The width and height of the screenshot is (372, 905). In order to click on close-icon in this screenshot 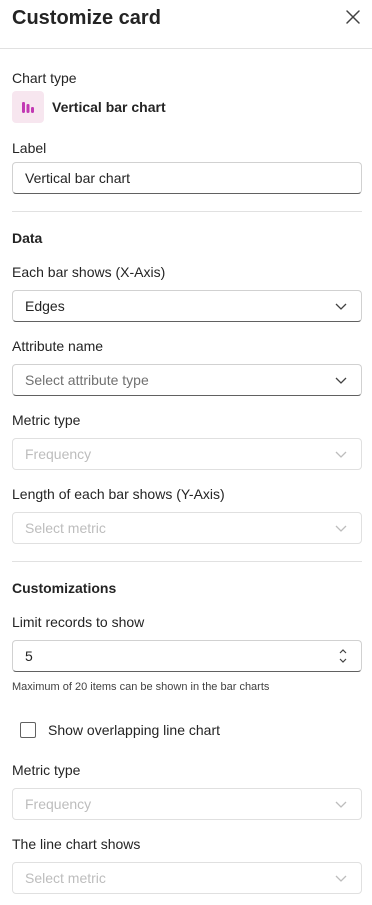, I will do `click(353, 17)`.